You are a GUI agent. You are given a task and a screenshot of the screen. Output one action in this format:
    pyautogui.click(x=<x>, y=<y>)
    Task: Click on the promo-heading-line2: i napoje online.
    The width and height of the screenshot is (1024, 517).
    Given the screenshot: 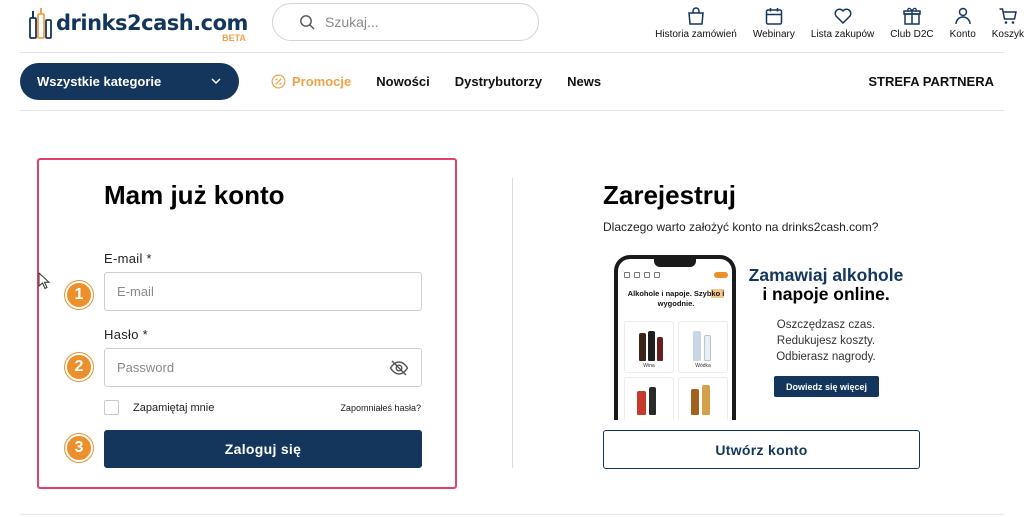 What is the action you would take?
    pyautogui.click(x=826, y=294)
    